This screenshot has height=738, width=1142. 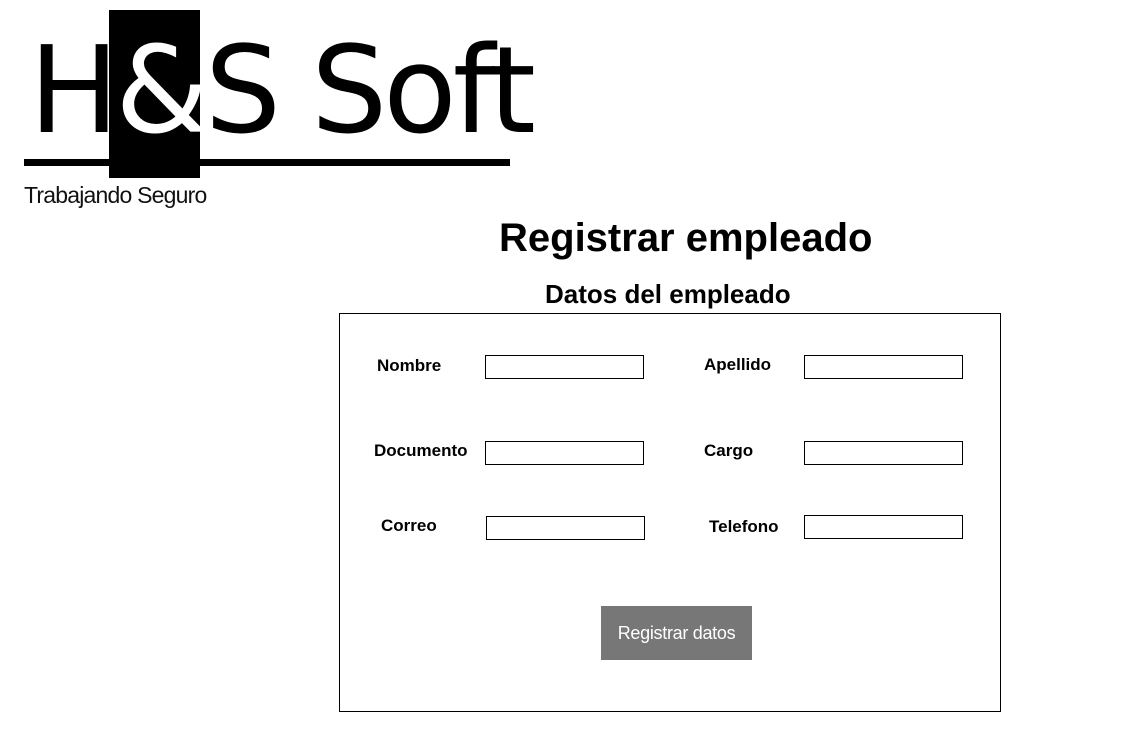 I want to click on logo-tagline: Trabajando Seguro, so click(x=115, y=195).